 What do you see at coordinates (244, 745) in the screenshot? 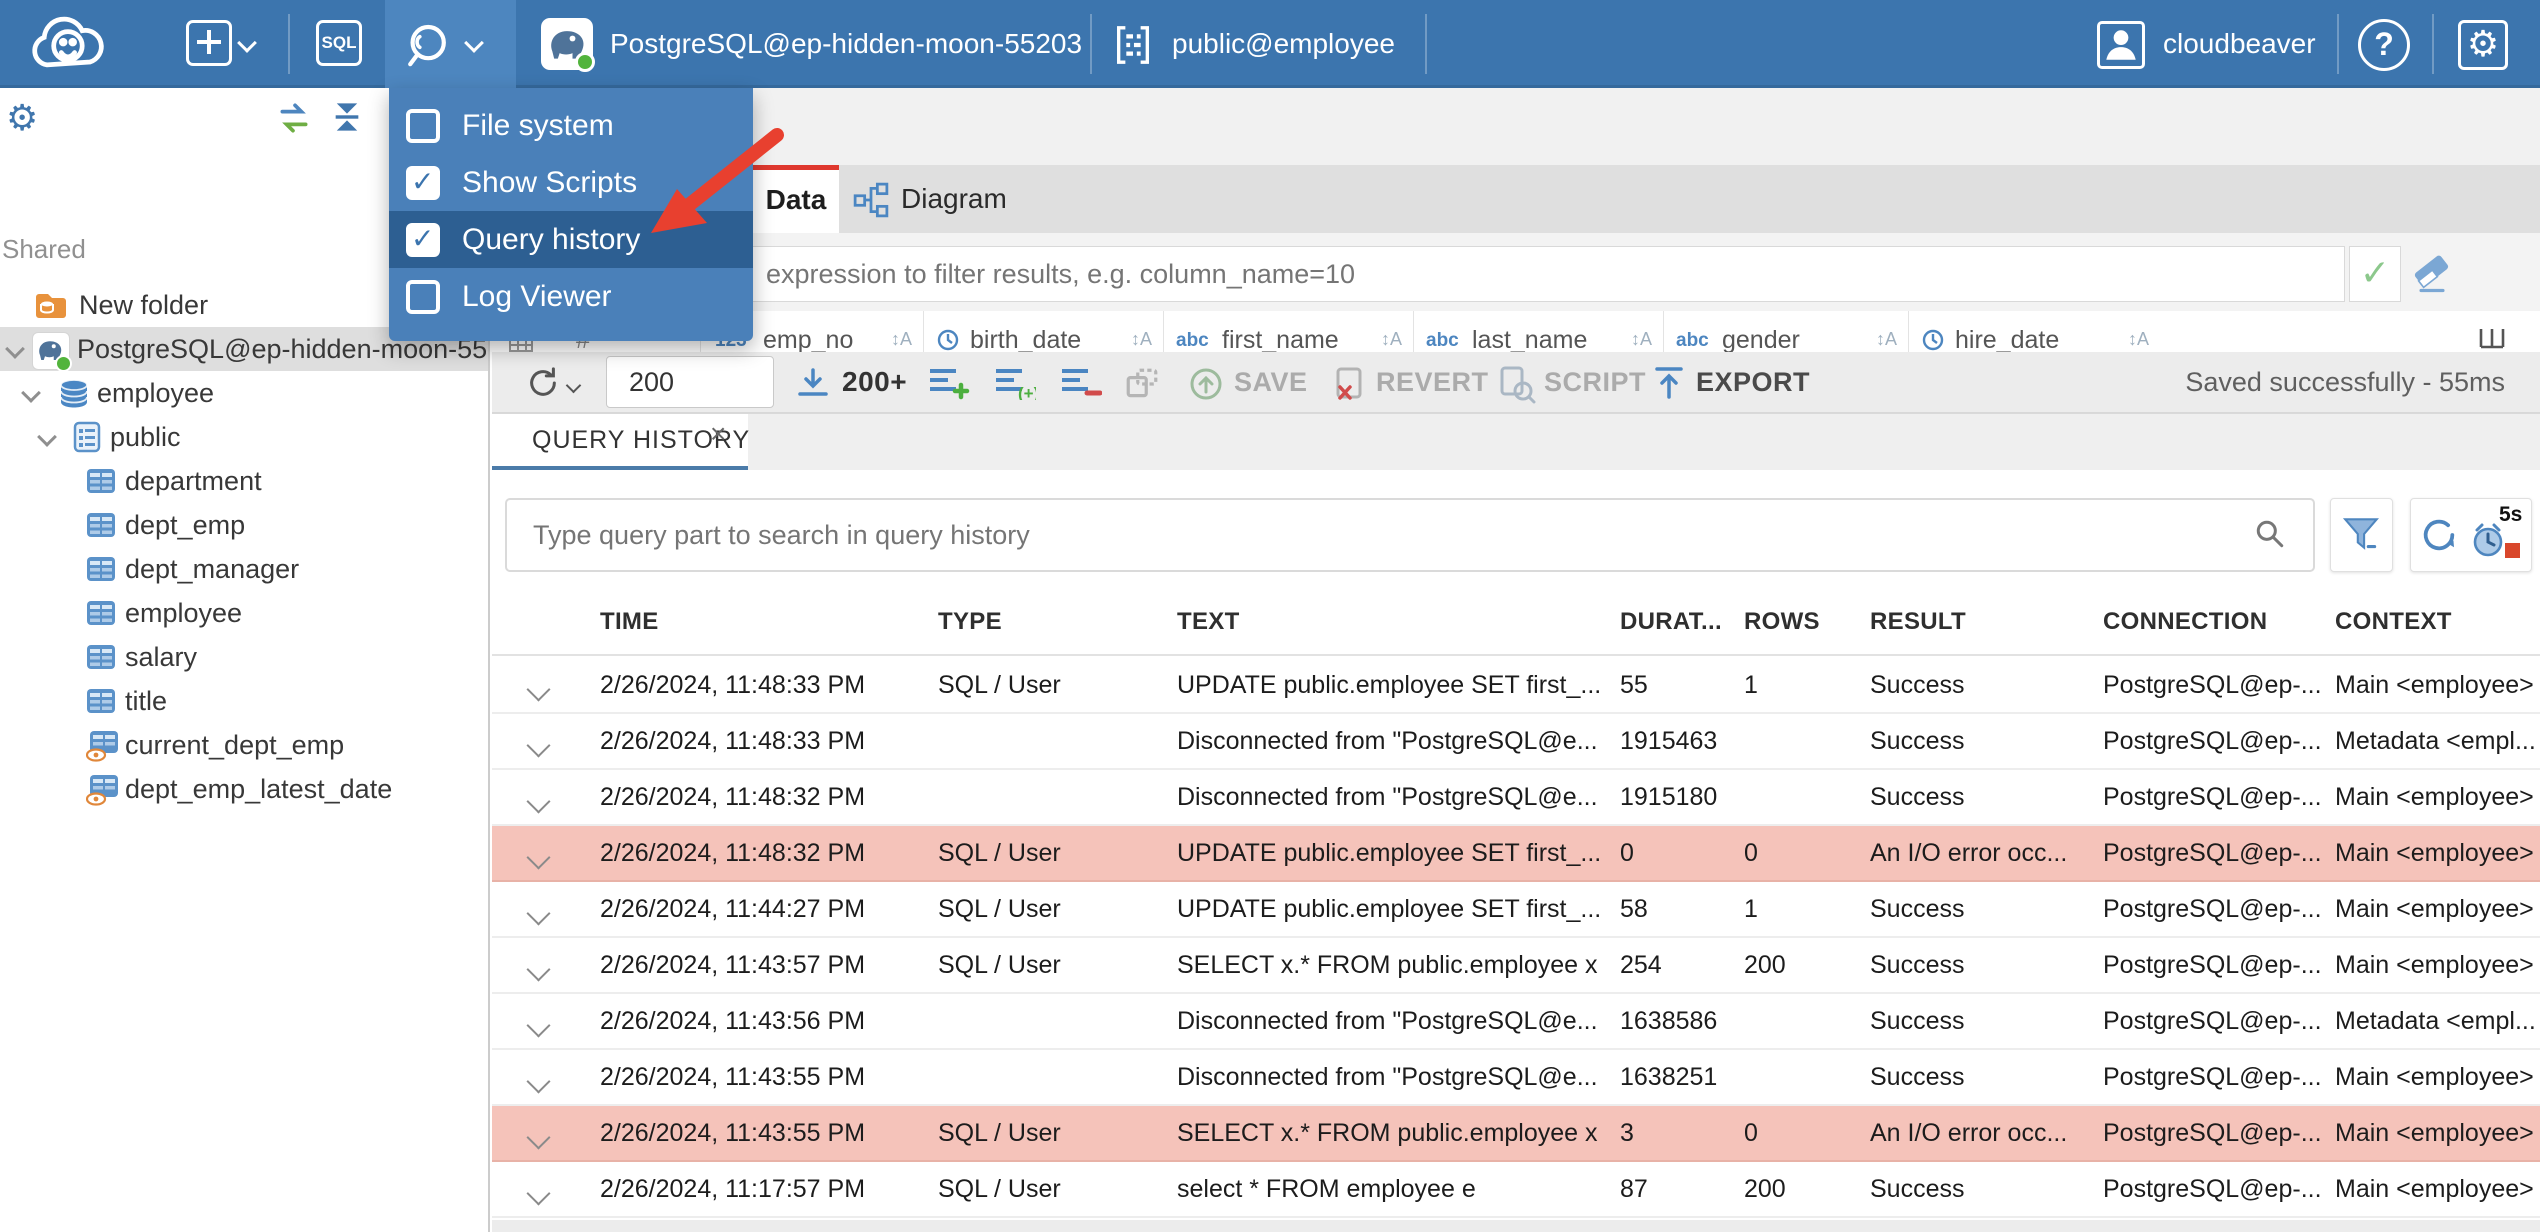
I see `sidebar-item-view-current-dept-emp: current_dept_emp` at bounding box center [244, 745].